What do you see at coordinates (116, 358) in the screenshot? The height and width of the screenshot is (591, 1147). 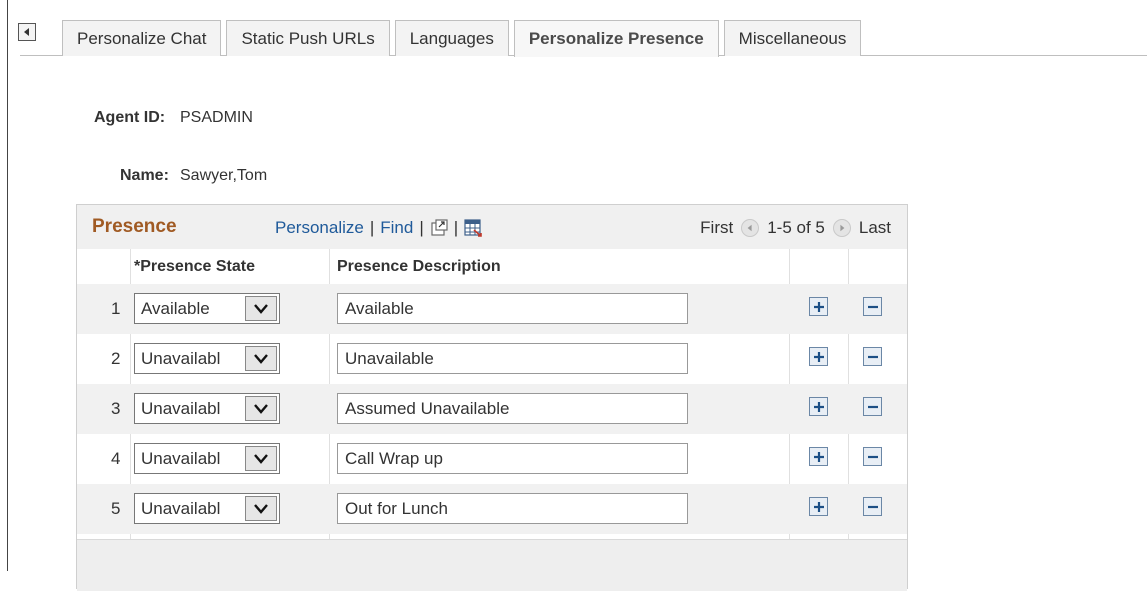 I see `row-number: 2` at bounding box center [116, 358].